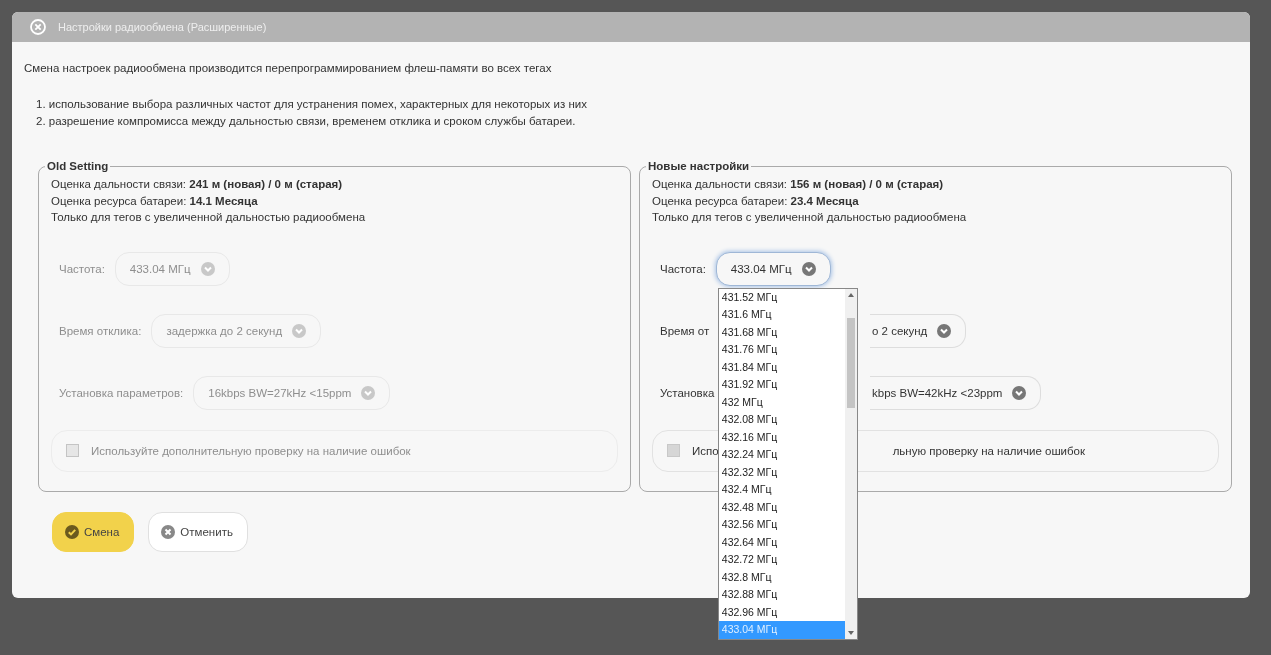  Describe the element at coordinates (781, 350) in the screenshot. I see `dropdown-option: 431.76 МГц` at that location.